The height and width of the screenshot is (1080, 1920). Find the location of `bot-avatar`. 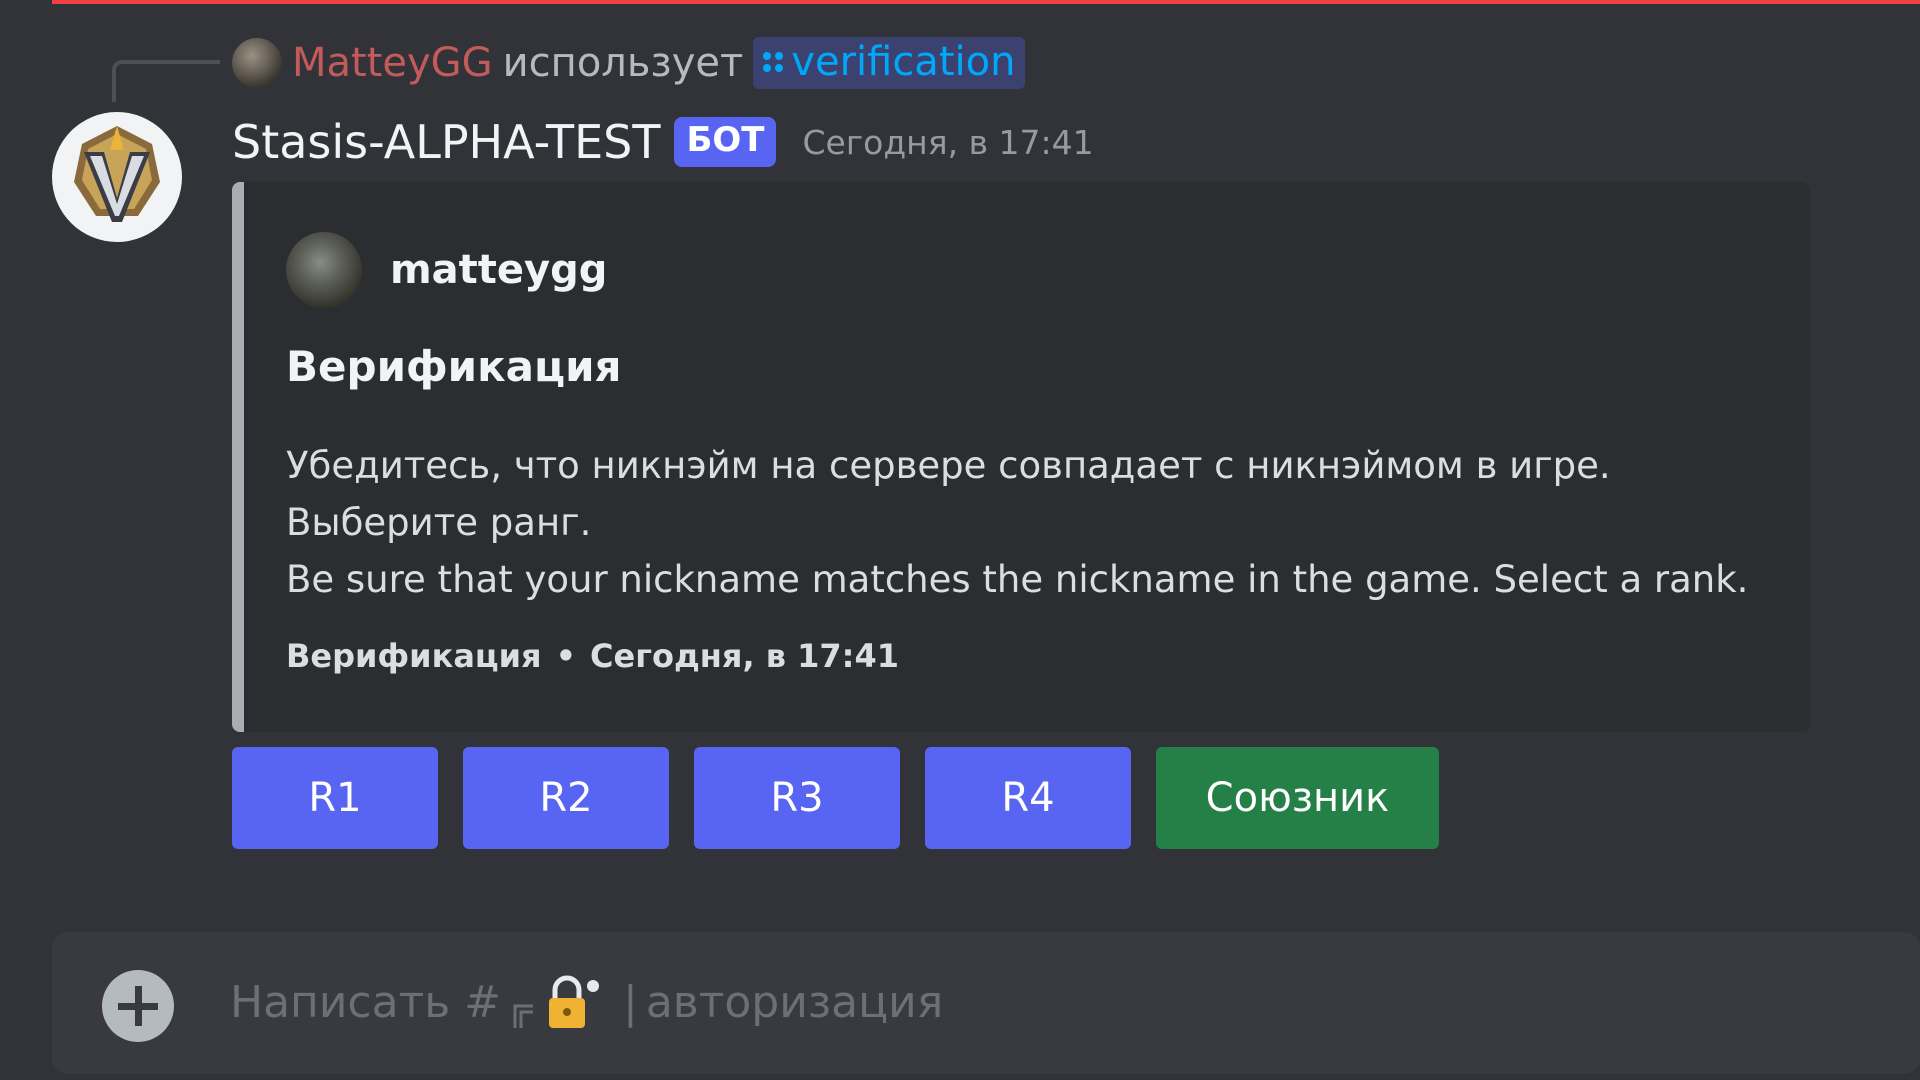

bot-avatar is located at coordinates (117, 177).